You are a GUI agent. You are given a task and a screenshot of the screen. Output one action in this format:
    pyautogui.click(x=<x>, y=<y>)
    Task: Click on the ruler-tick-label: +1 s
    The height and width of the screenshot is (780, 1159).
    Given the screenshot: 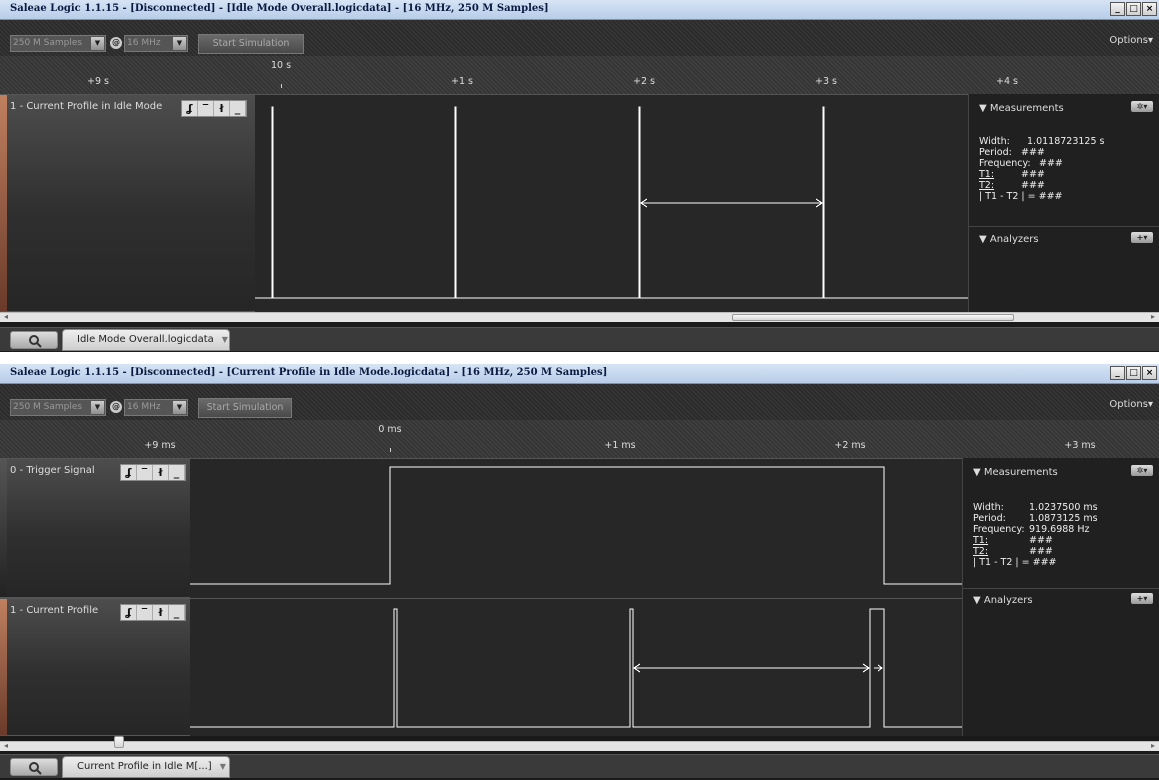 What is the action you would take?
    pyautogui.click(x=462, y=81)
    